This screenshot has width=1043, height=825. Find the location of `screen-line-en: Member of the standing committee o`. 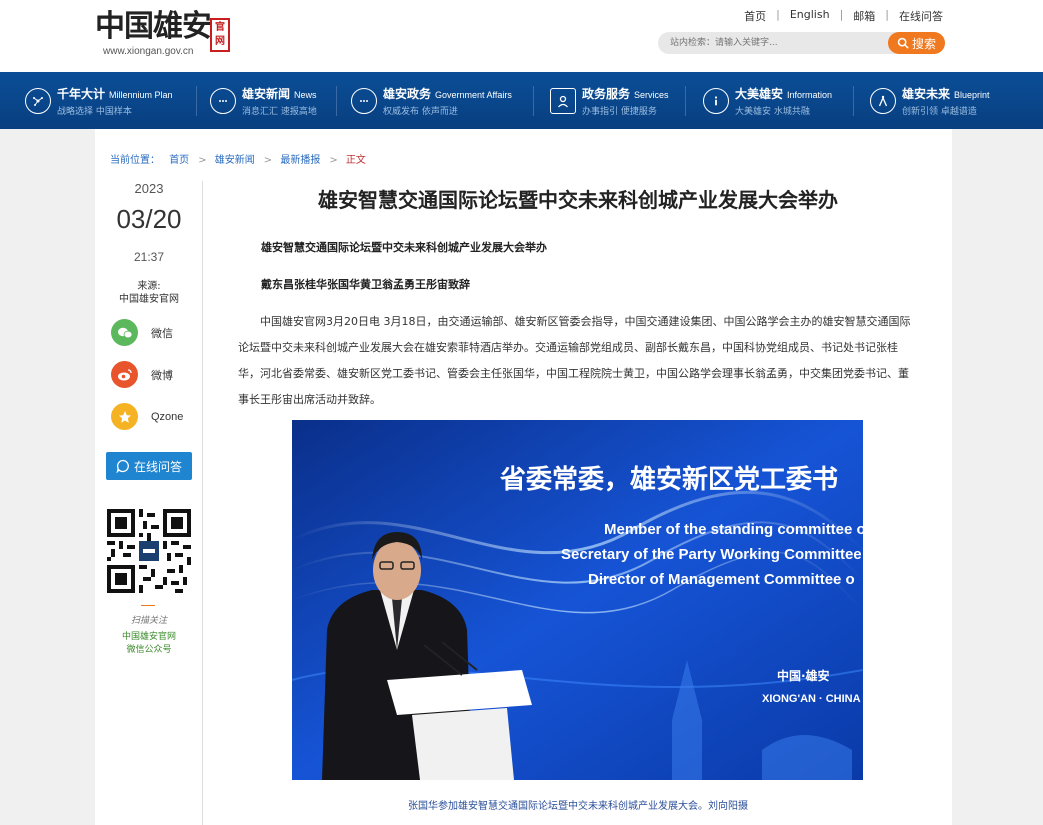

screen-line-en: Member of the standing committee o is located at coordinates (733, 529).